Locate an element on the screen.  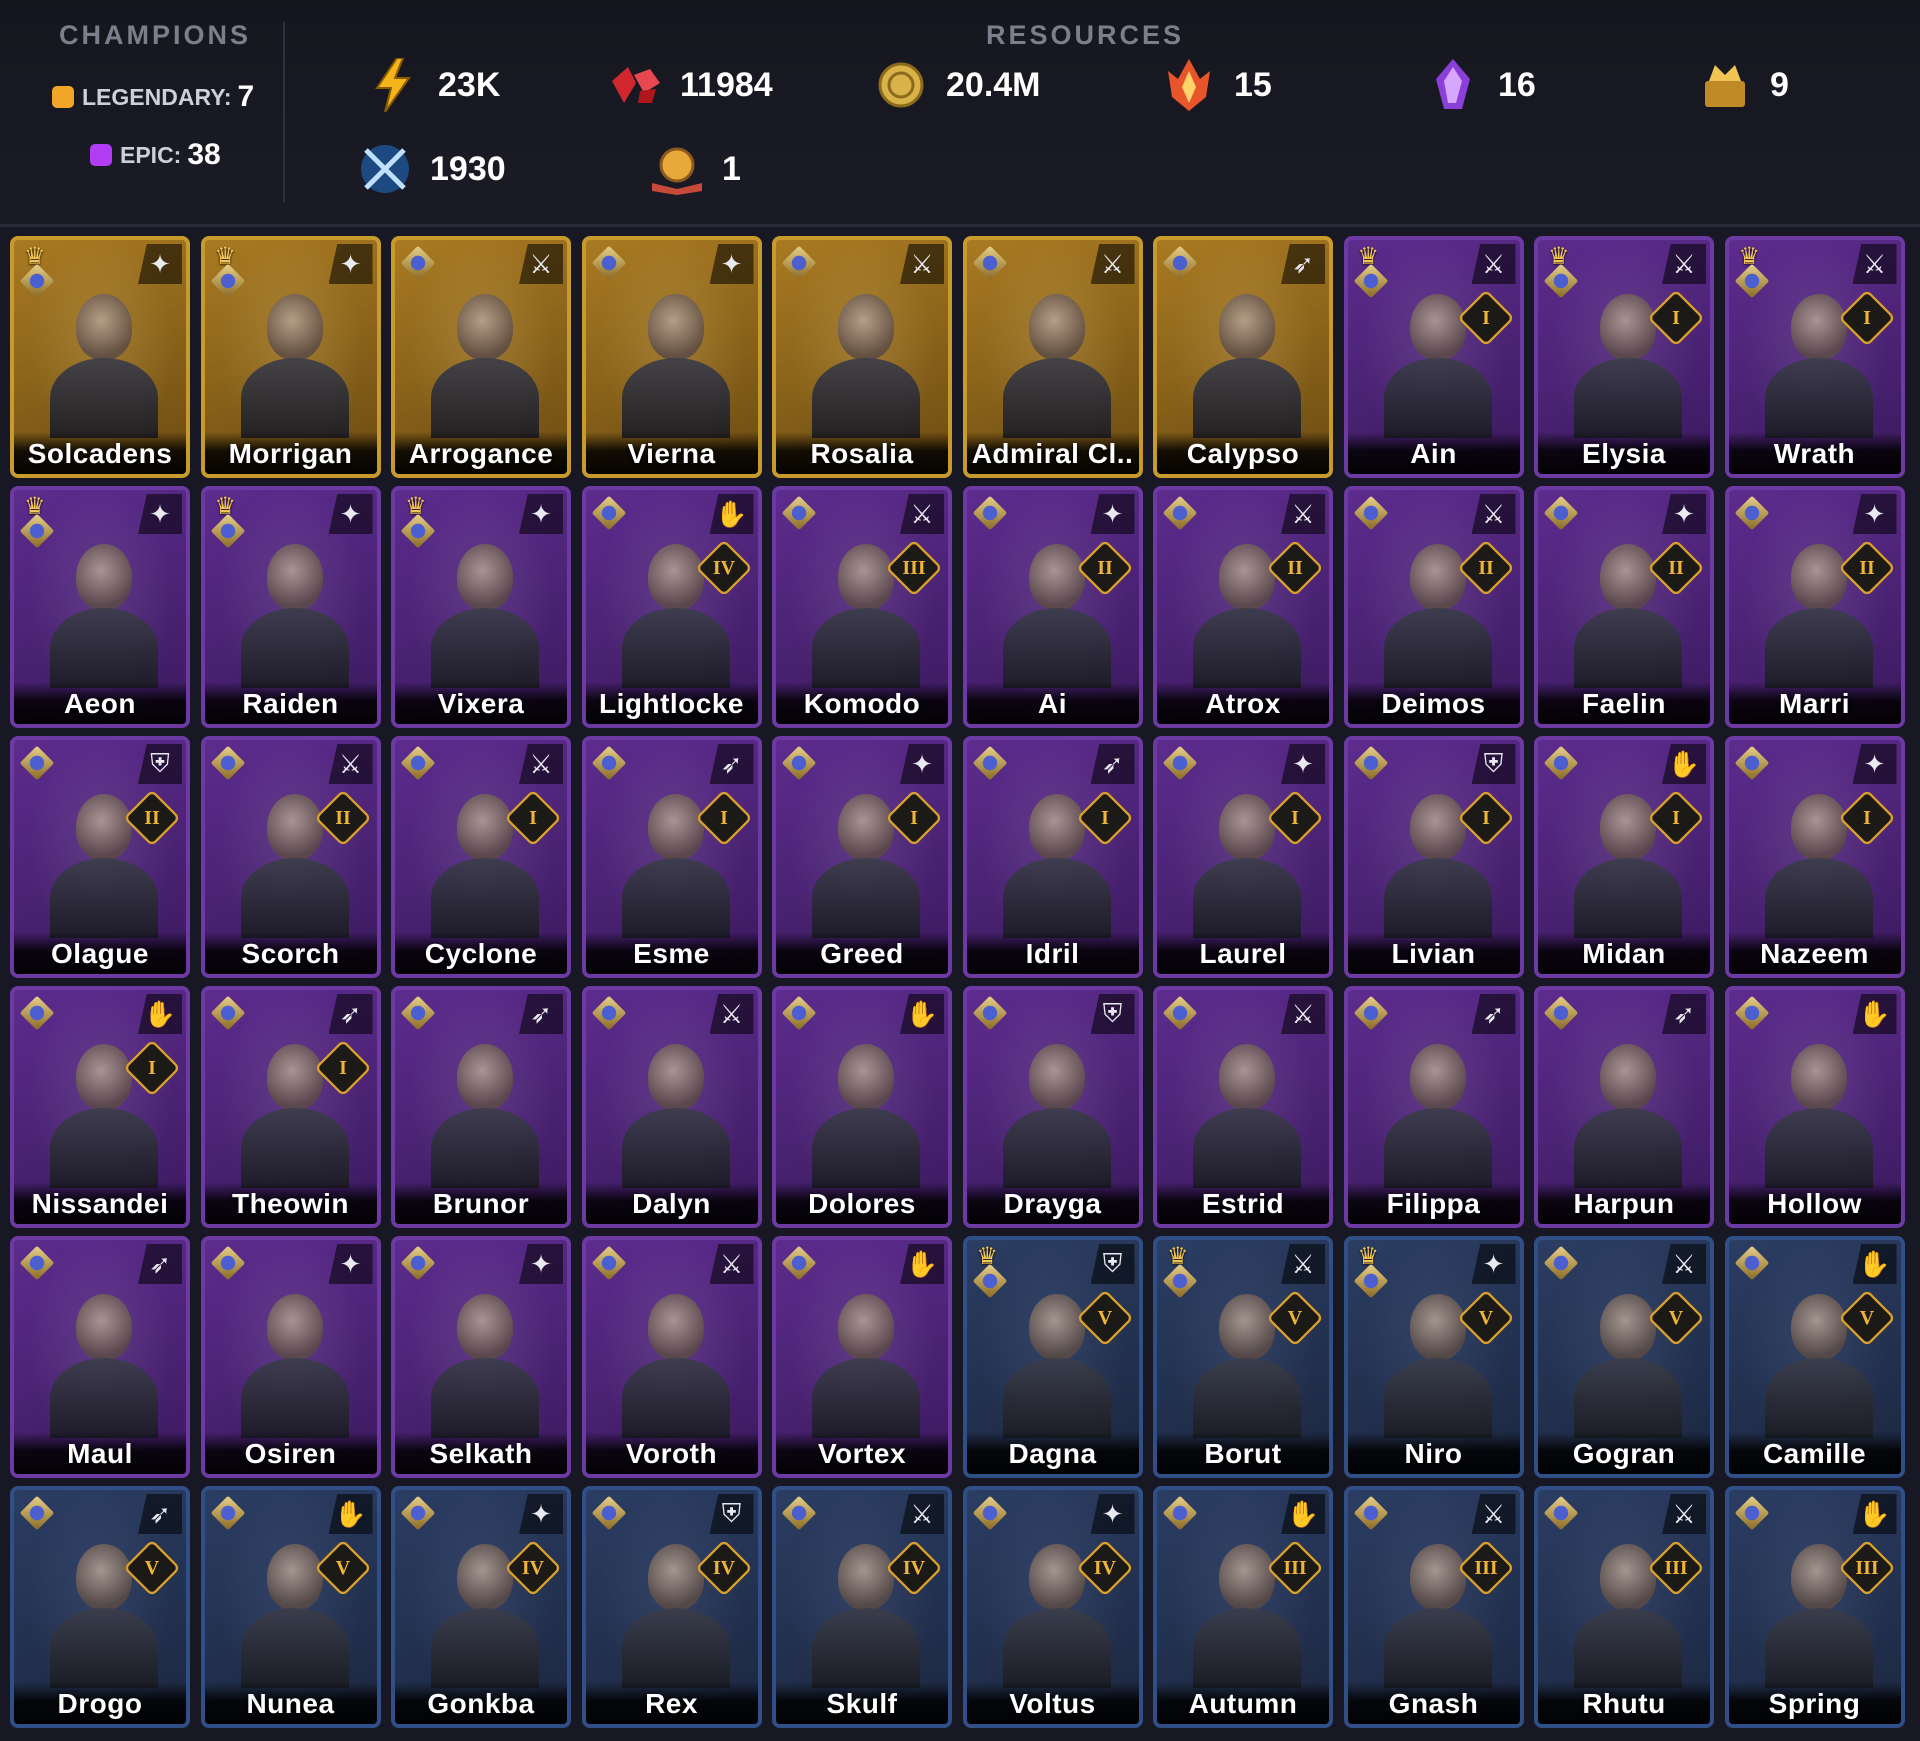
champion-card: ⛨ IV Rex is located at coordinates (671, 1607).